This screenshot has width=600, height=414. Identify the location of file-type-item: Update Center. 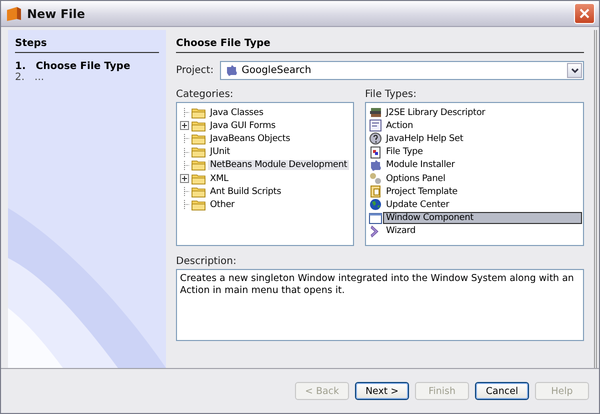
(418, 205).